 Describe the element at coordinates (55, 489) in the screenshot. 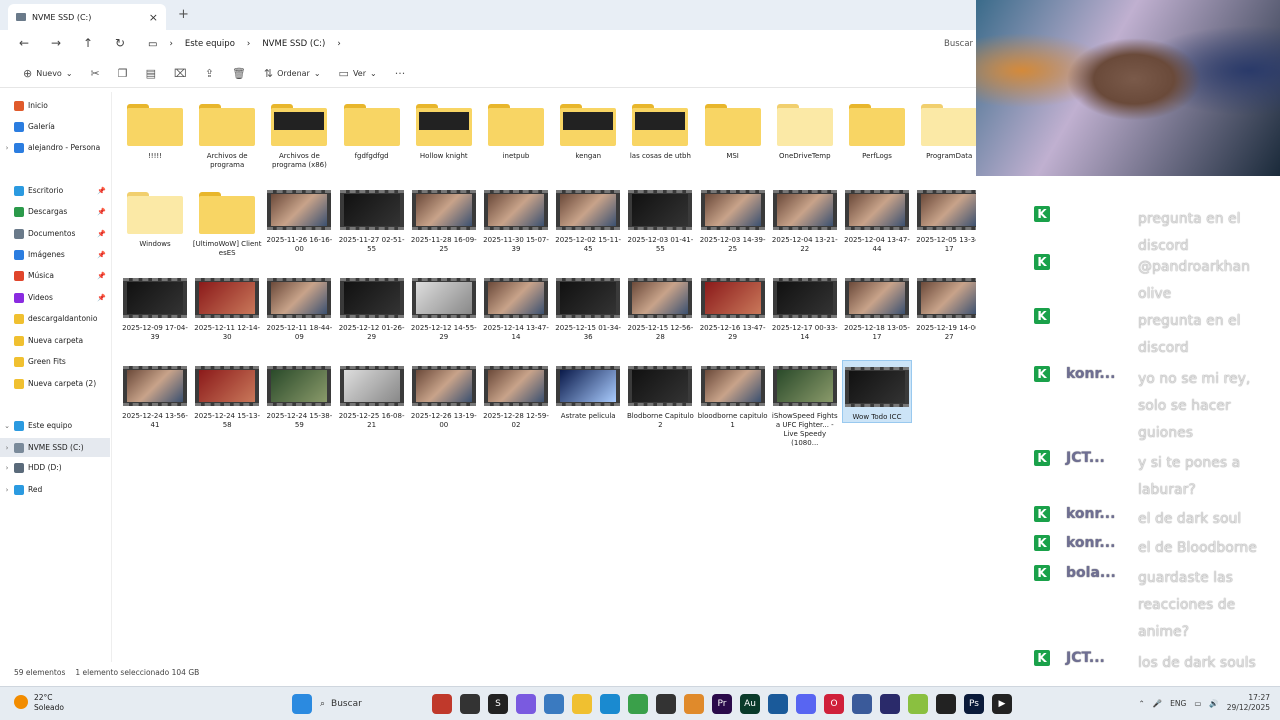

I see `sidebar-item-red: › Red` at that location.